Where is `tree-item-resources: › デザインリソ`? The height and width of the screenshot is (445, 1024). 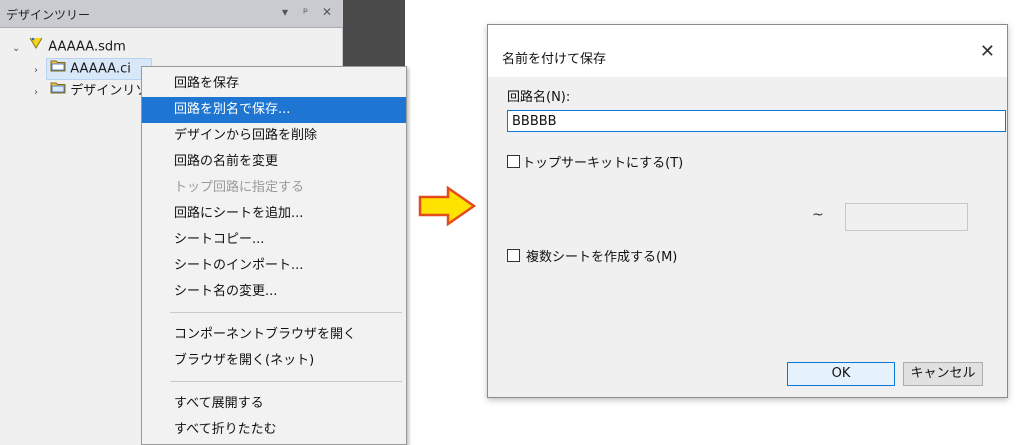 tree-item-resources: › デザインリソ is located at coordinates (91, 91).